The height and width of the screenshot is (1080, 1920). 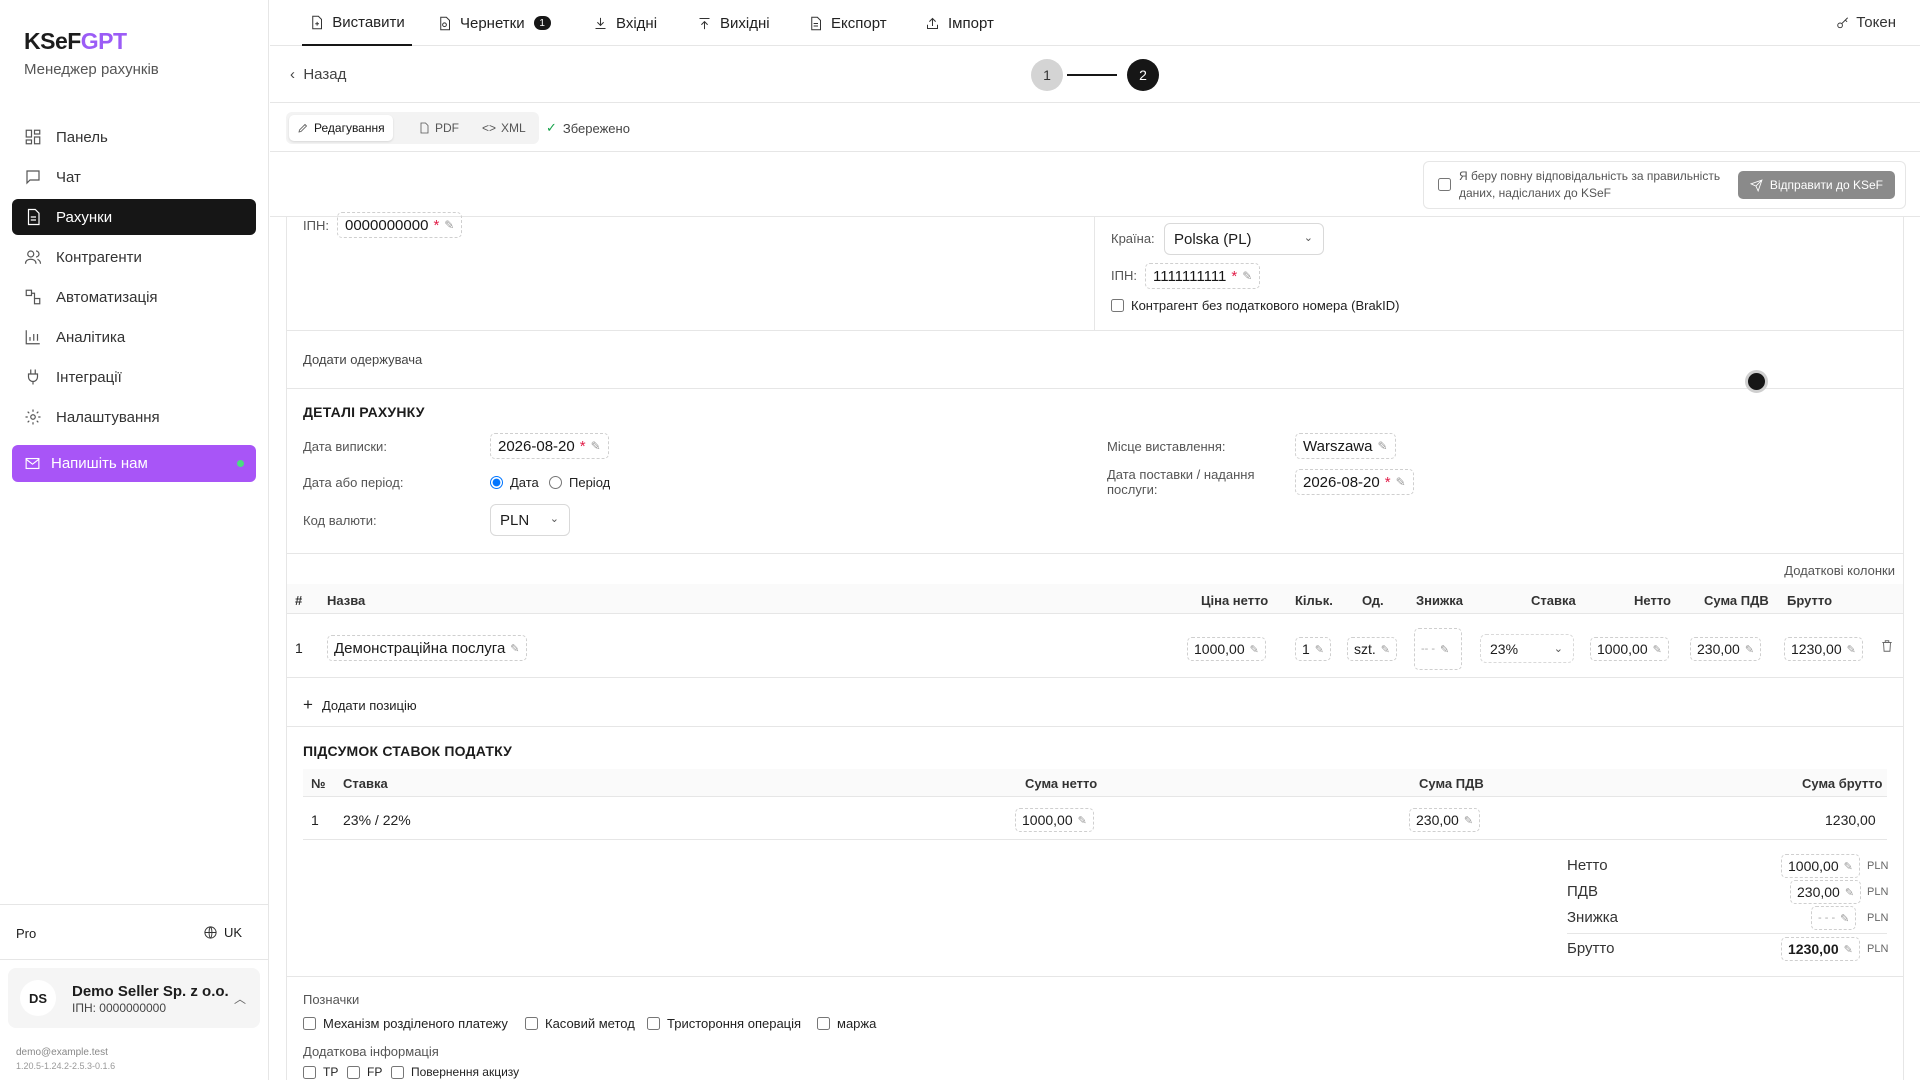 What do you see at coordinates (362, 359) in the screenshot?
I see `add-recipient-button: Додати одержувача` at bounding box center [362, 359].